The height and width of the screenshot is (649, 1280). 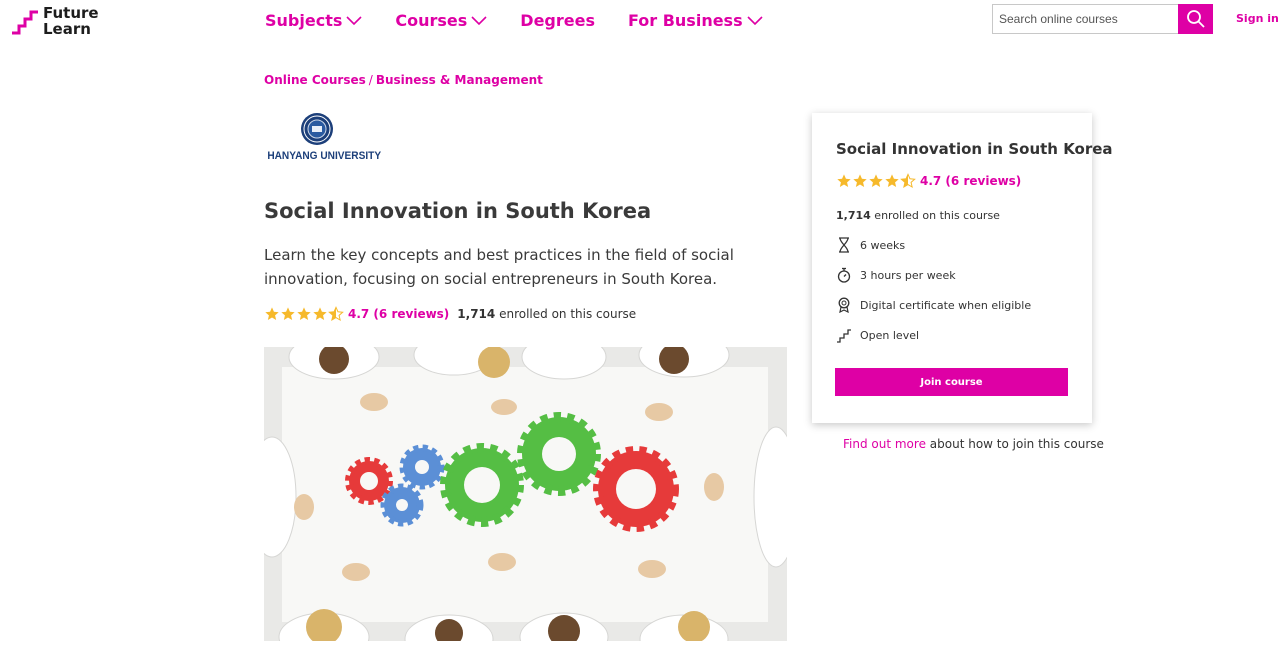 I want to click on card-enrolled-suffix: enrolled on this course, so click(x=937, y=215).